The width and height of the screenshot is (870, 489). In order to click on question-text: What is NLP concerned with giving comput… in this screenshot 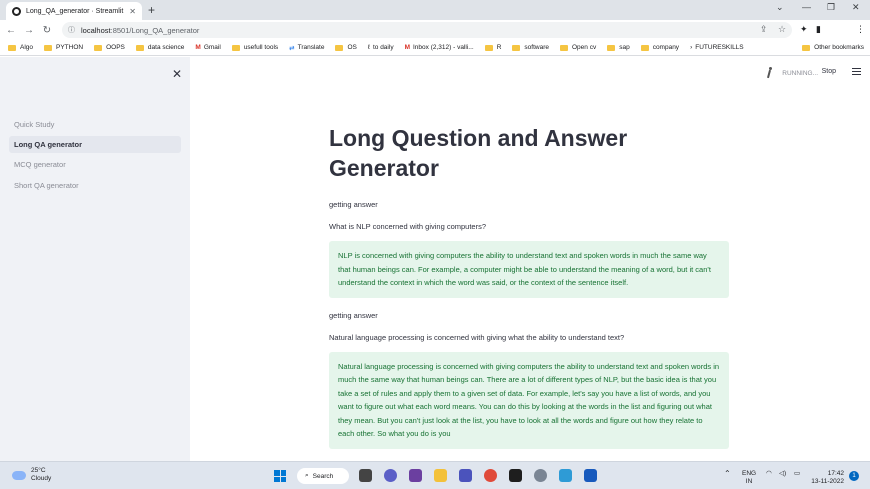, I will do `click(408, 226)`.